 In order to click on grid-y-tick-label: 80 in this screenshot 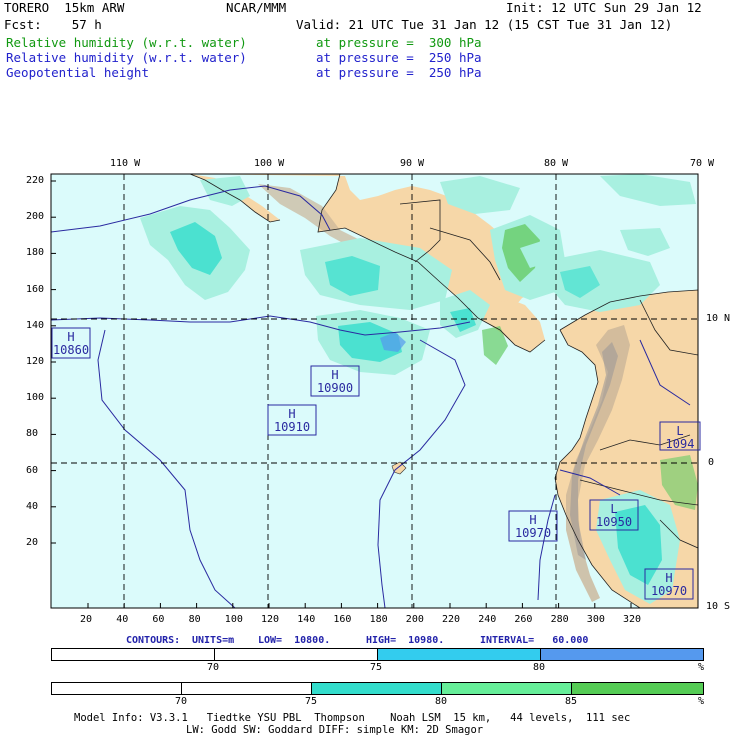, I will do `click(32, 434)`.